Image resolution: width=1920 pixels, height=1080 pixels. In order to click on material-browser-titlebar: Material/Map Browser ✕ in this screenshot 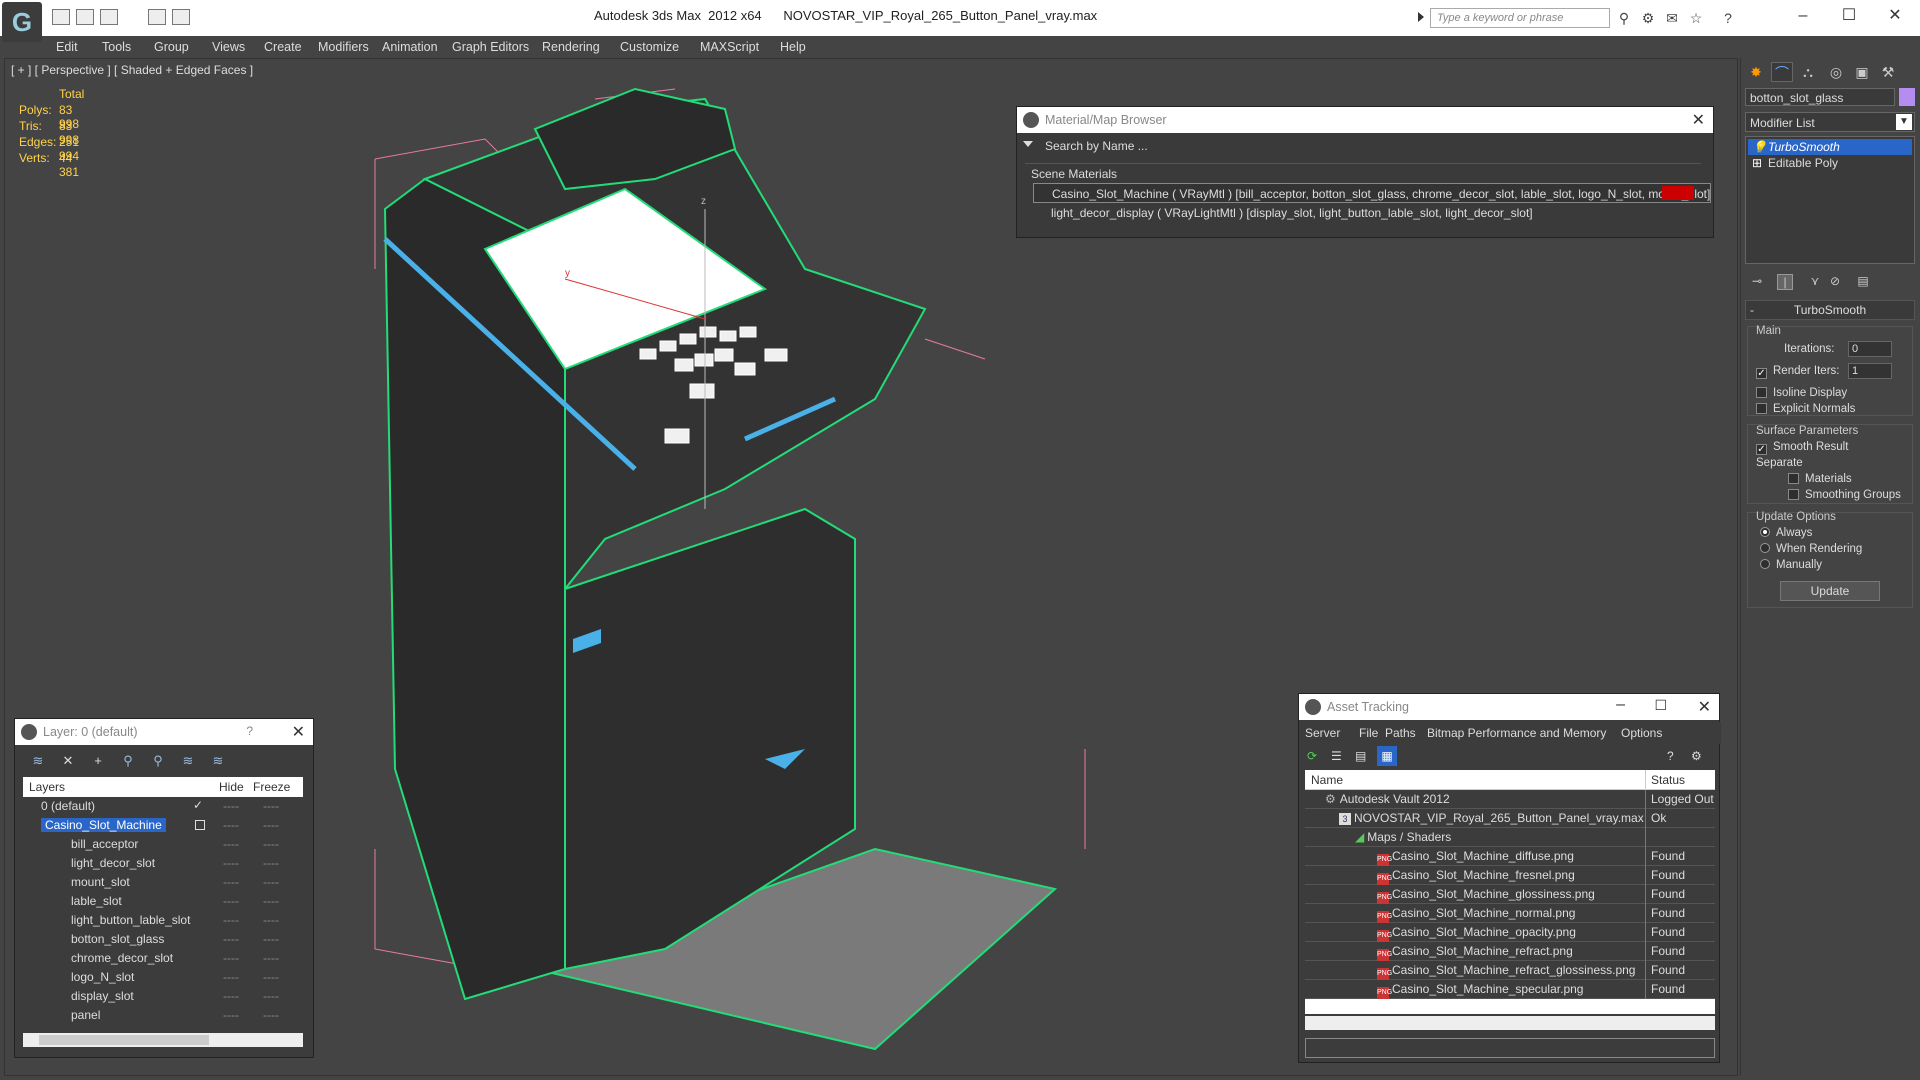, I will do `click(1365, 120)`.